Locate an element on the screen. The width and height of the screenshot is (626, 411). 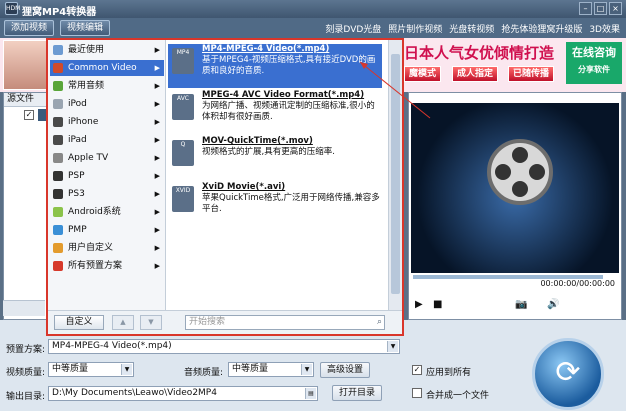
category-label: iPhone is located at coordinates (83, 122).